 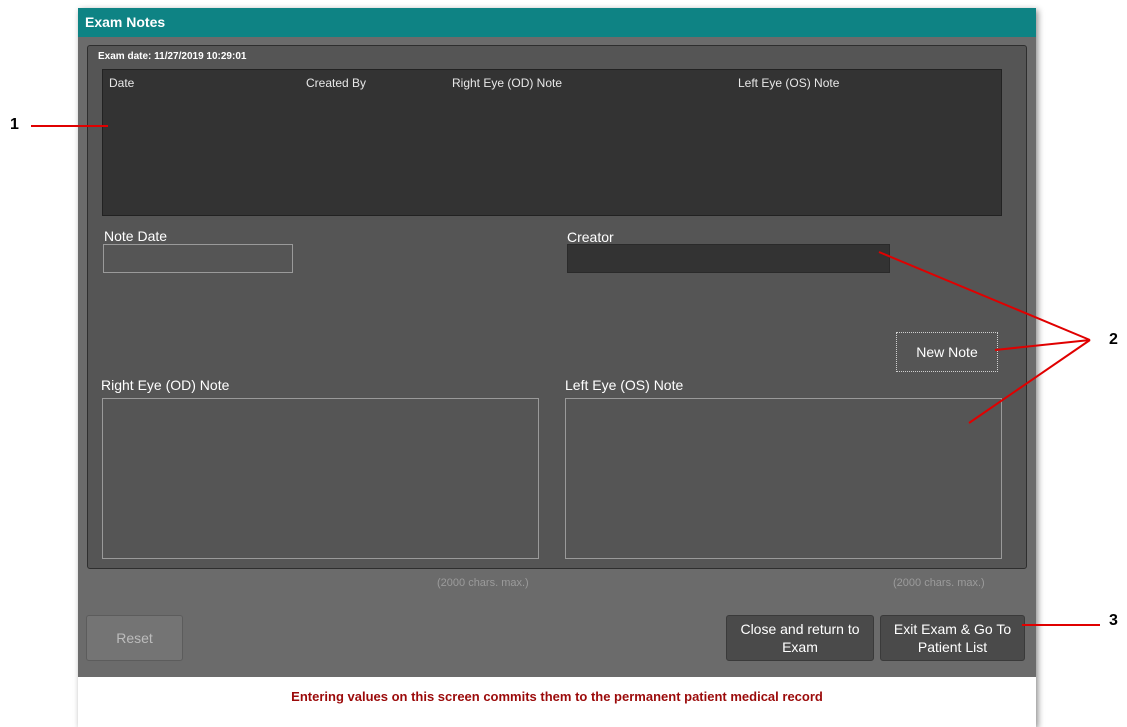 What do you see at coordinates (947, 352) in the screenshot?
I see `new-note-button: New Note` at bounding box center [947, 352].